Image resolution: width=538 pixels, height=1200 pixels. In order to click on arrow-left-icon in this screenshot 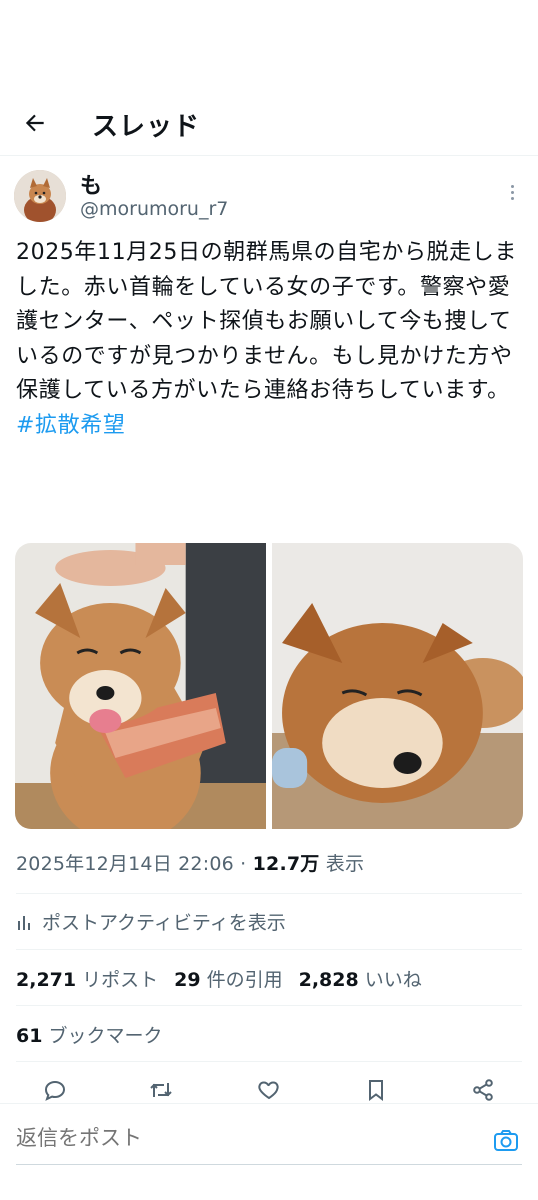, I will do `click(34, 123)`.